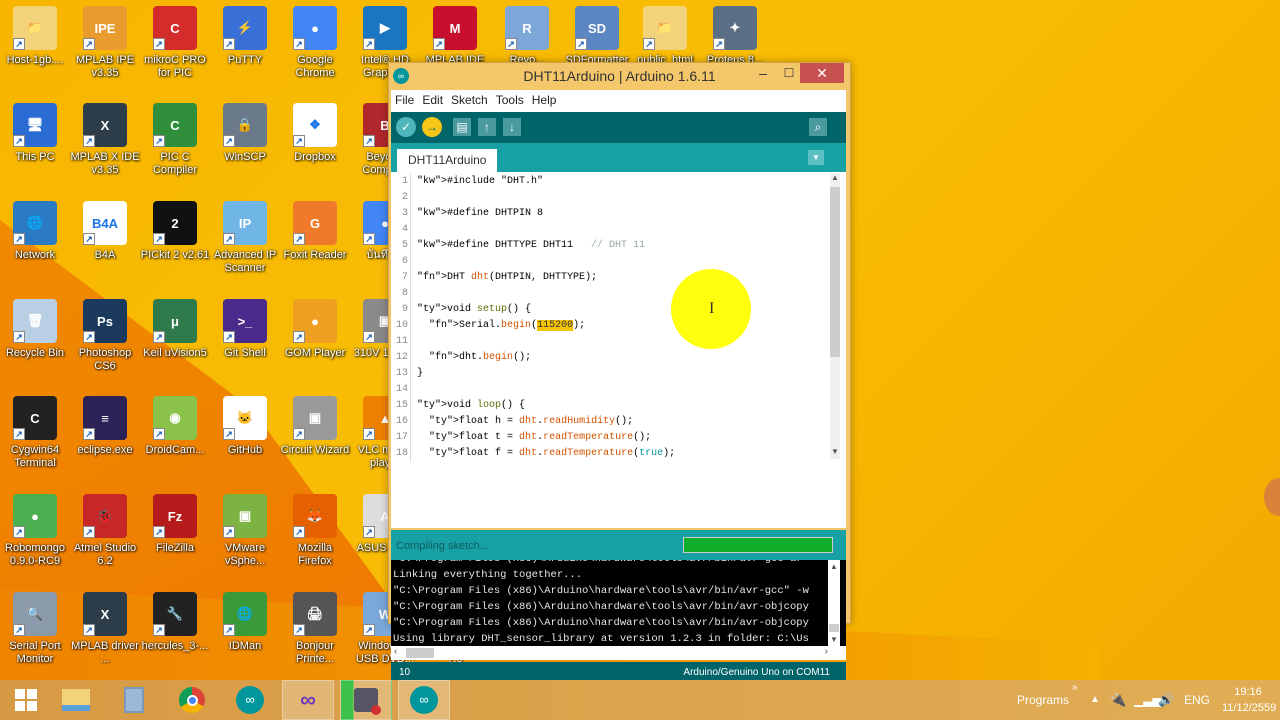 The height and width of the screenshot is (720, 1280). Describe the element at coordinates (606, 214) in the screenshot. I see `code-line: 3 "kw">#define DHTPIN 8` at that location.